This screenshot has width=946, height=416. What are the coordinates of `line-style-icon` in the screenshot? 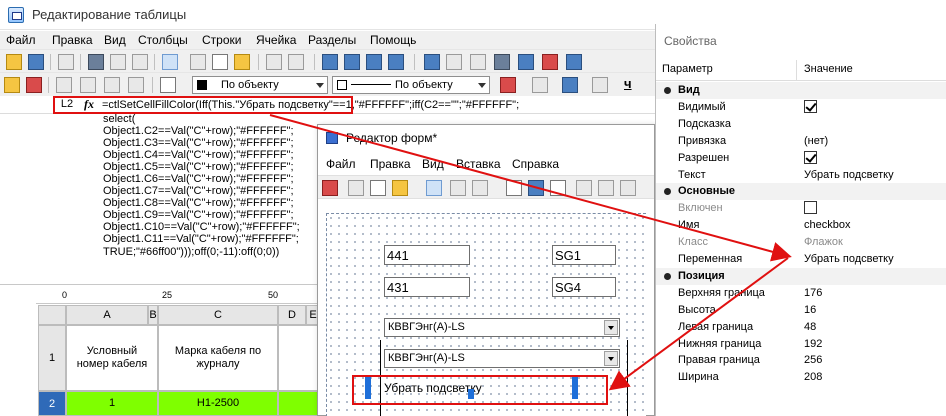 It's located at (540, 85).